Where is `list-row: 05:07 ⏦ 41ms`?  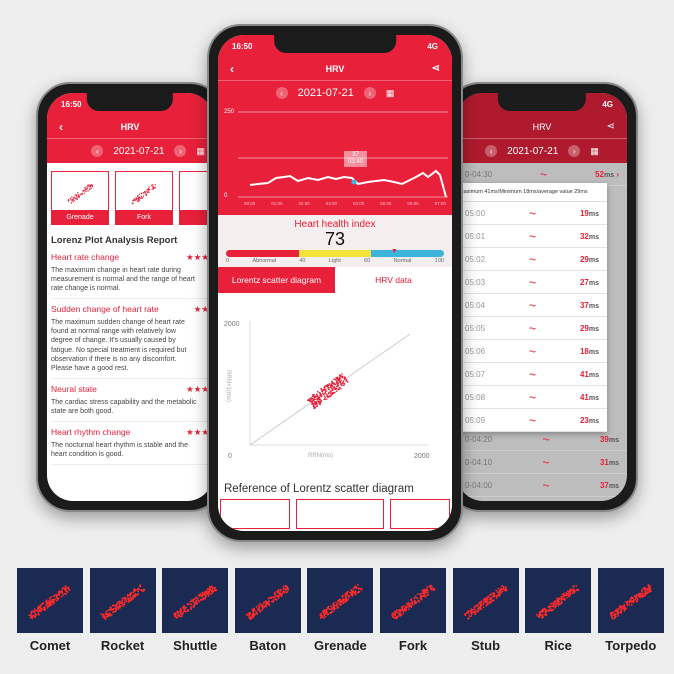
list-row: 05:07 ⏦ 41ms is located at coordinates (532, 374).